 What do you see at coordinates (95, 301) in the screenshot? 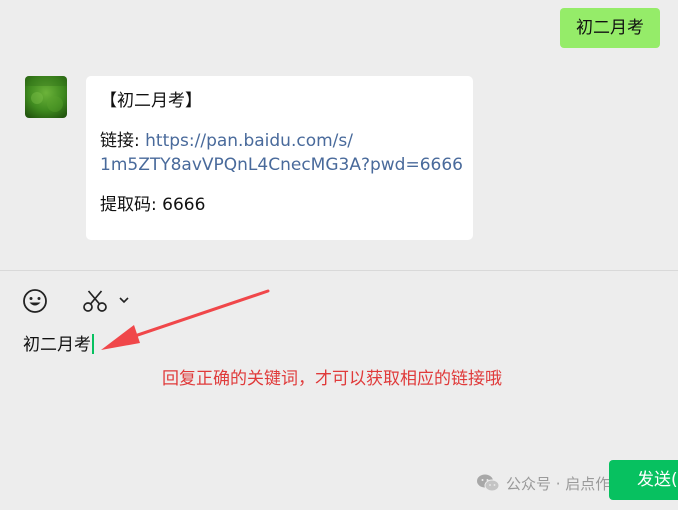
I see `scissors-icon` at bounding box center [95, 301].